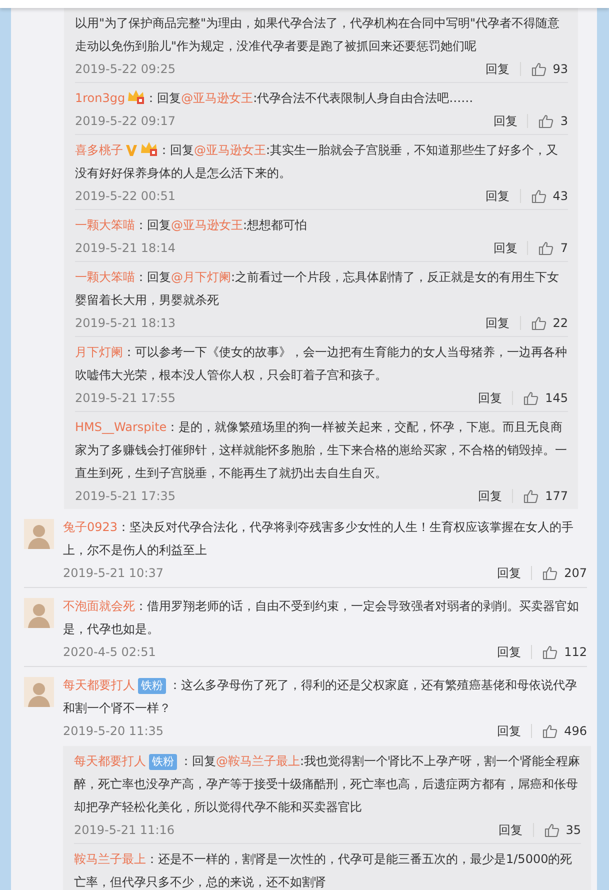 This screenshot has width=609, height=890. What do you see at coordinates (564, 652) in the screenshot?
I see `like-button: 112` at bounding box center [564, 652].